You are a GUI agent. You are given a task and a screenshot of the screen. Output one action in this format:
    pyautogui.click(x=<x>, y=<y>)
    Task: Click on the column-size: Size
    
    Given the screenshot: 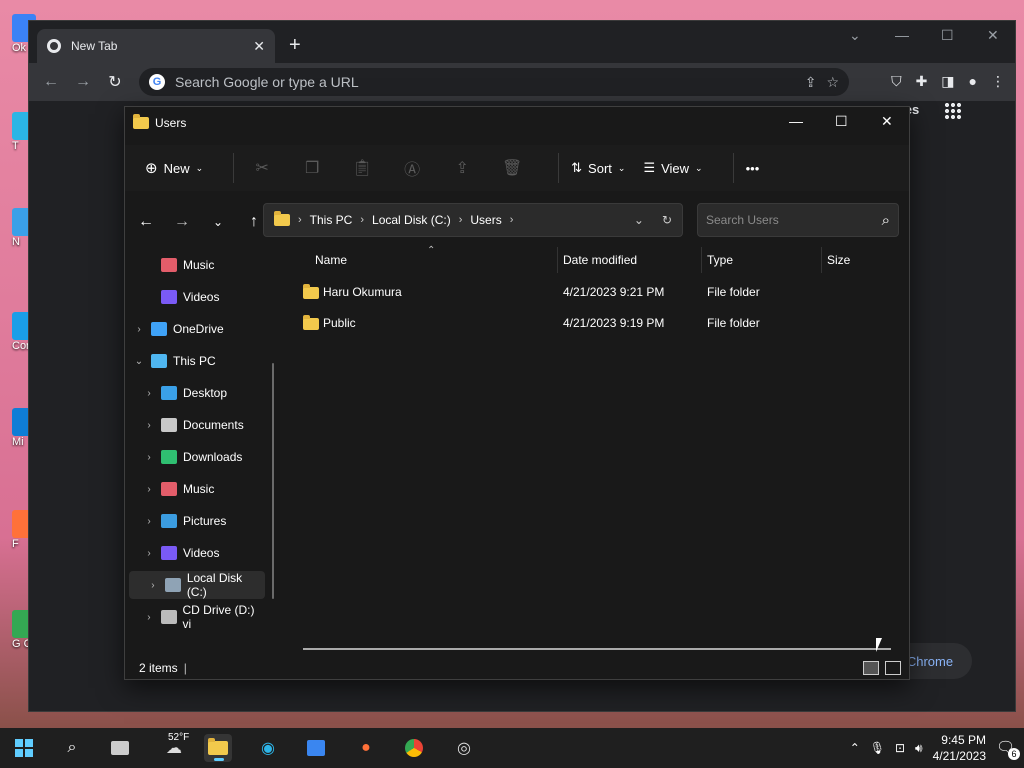 What is the action you would take?
    pyautogui.click(x=838, y=260)
    